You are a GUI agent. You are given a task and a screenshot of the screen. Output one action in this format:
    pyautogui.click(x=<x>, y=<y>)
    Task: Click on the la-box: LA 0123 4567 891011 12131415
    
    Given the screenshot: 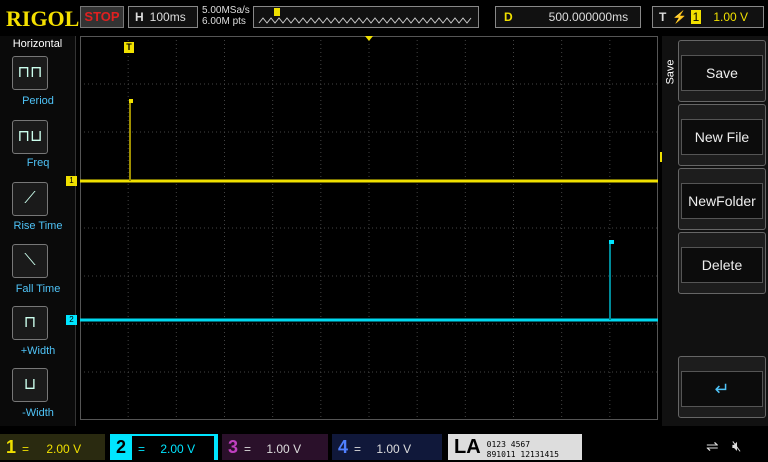 What is the action you would take?
    pyautogui.click(x=515, y=447)
    